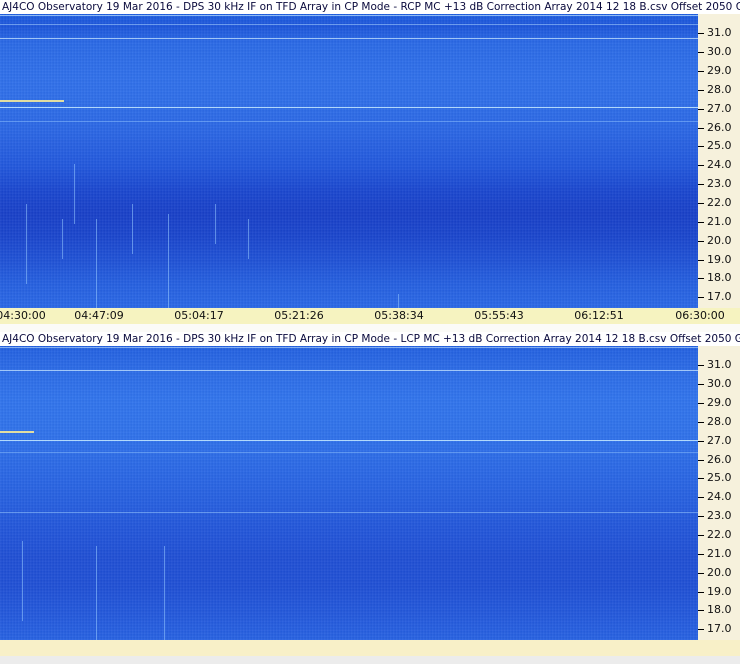  Describe the element at coordinates (719, 32) in the screenshot. I see `rcp-y-tick-label: 31.0` at that location.